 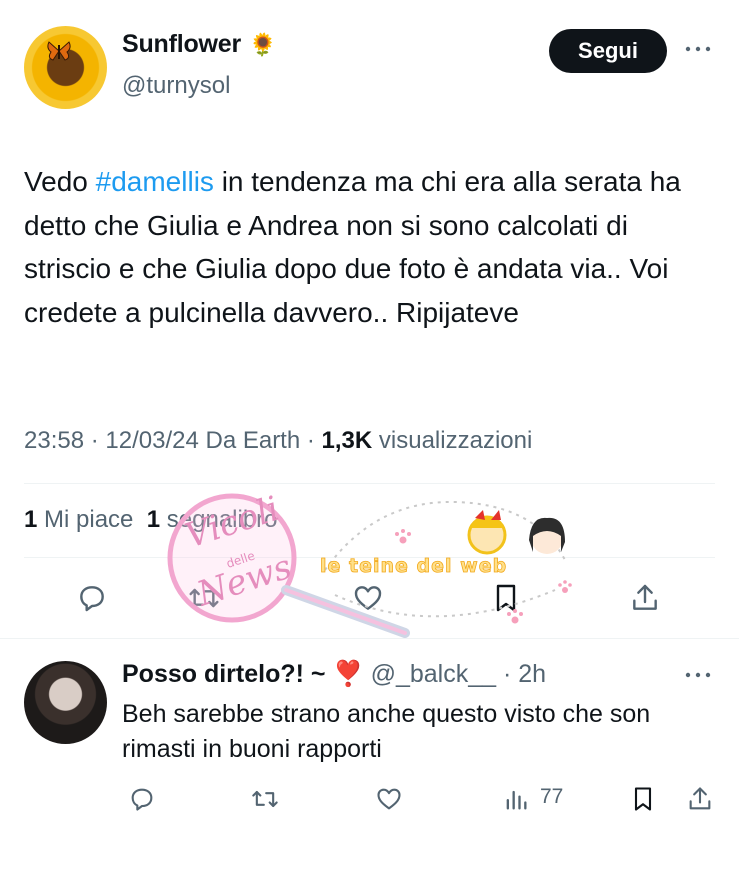 I want to click on heart-exclamation-emoji: ❣️, so click(x=348, y=674).